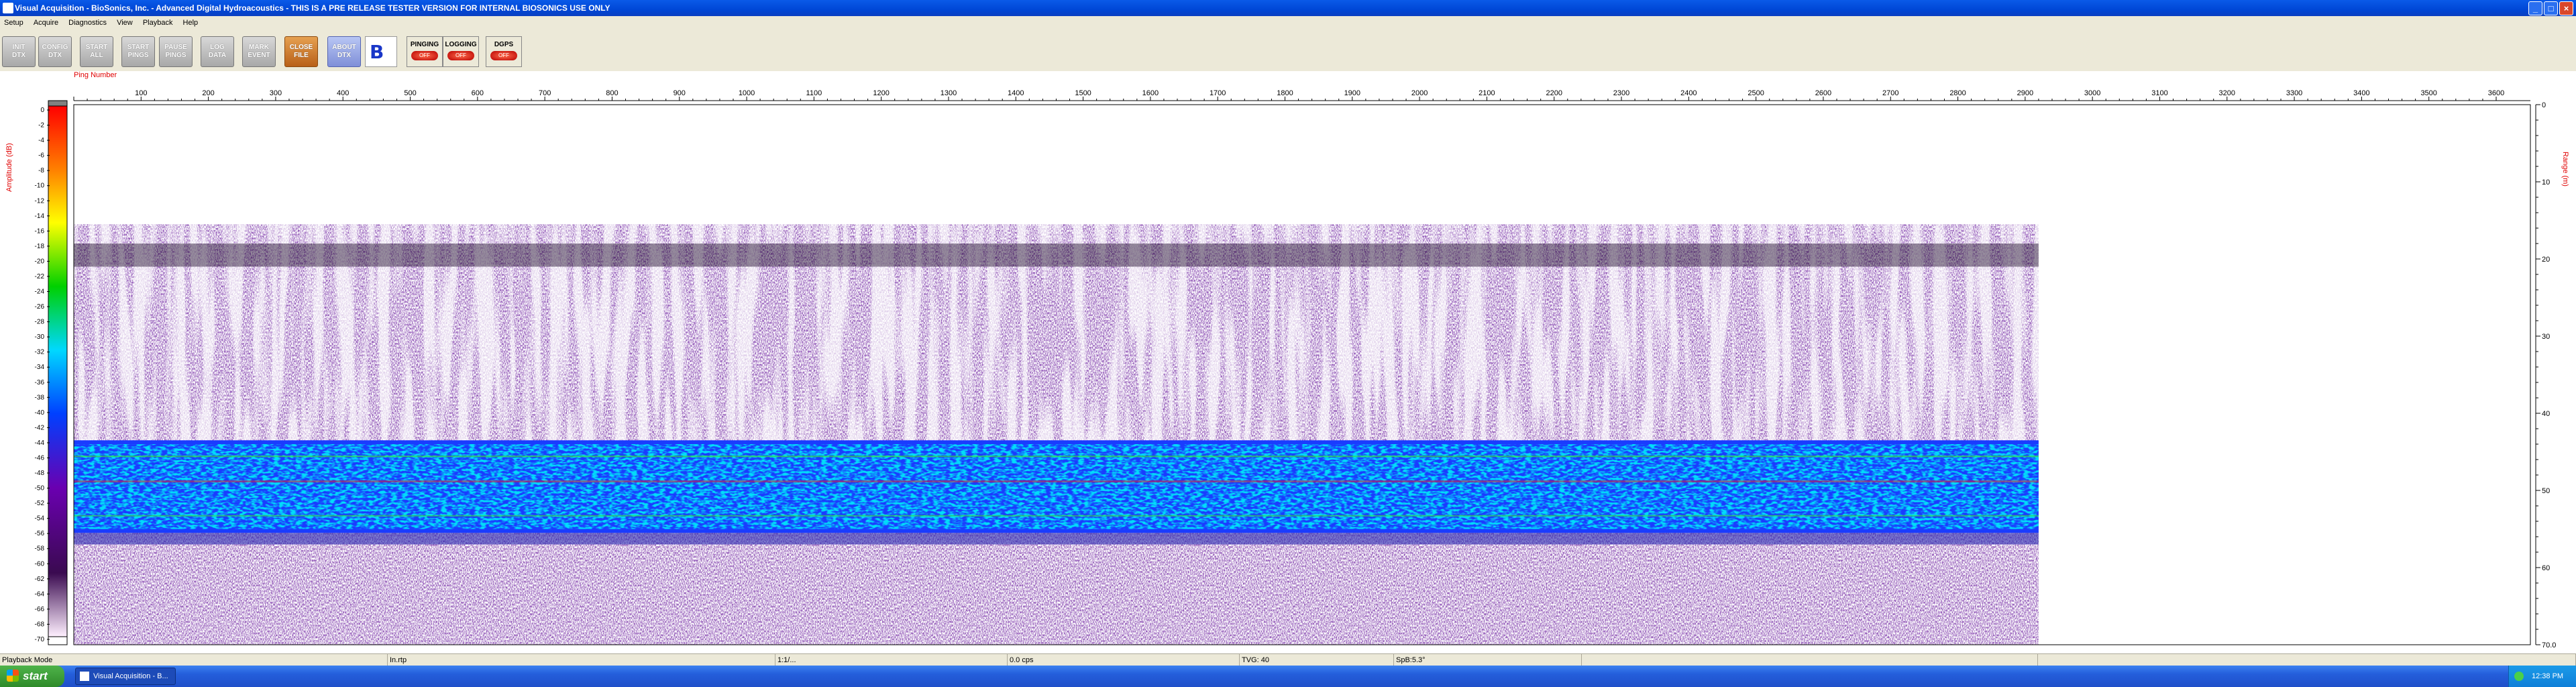 Image resolution: width=2576 pixels, height=687 pixels. I want to click on amplitude-tick-label: -50, so click(40, 489).